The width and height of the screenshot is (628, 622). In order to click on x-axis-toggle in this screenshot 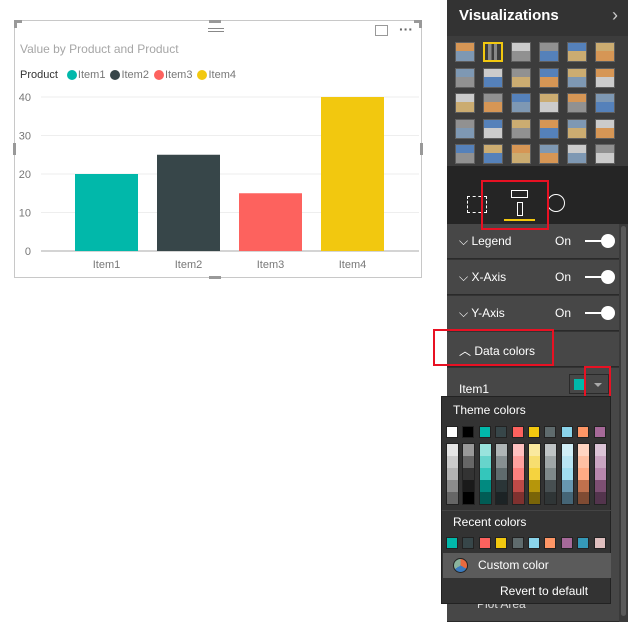, I will do `click(600, 277)`.